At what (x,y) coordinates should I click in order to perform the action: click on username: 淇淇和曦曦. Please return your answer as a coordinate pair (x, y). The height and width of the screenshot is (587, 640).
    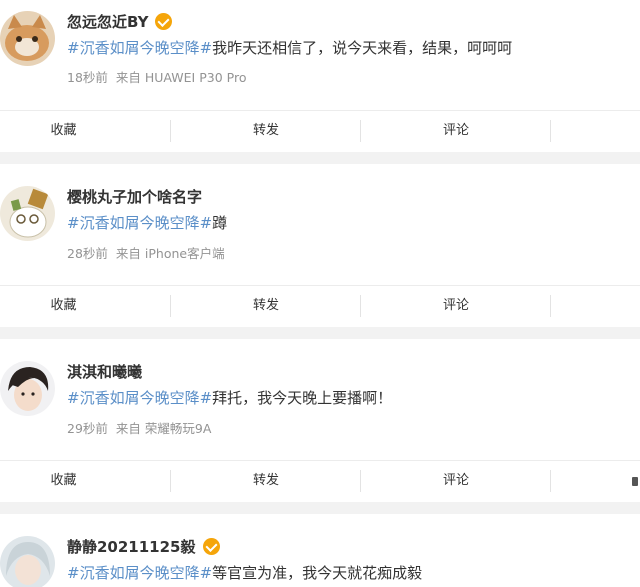
    Looking at the image, I should click on (104, 371).